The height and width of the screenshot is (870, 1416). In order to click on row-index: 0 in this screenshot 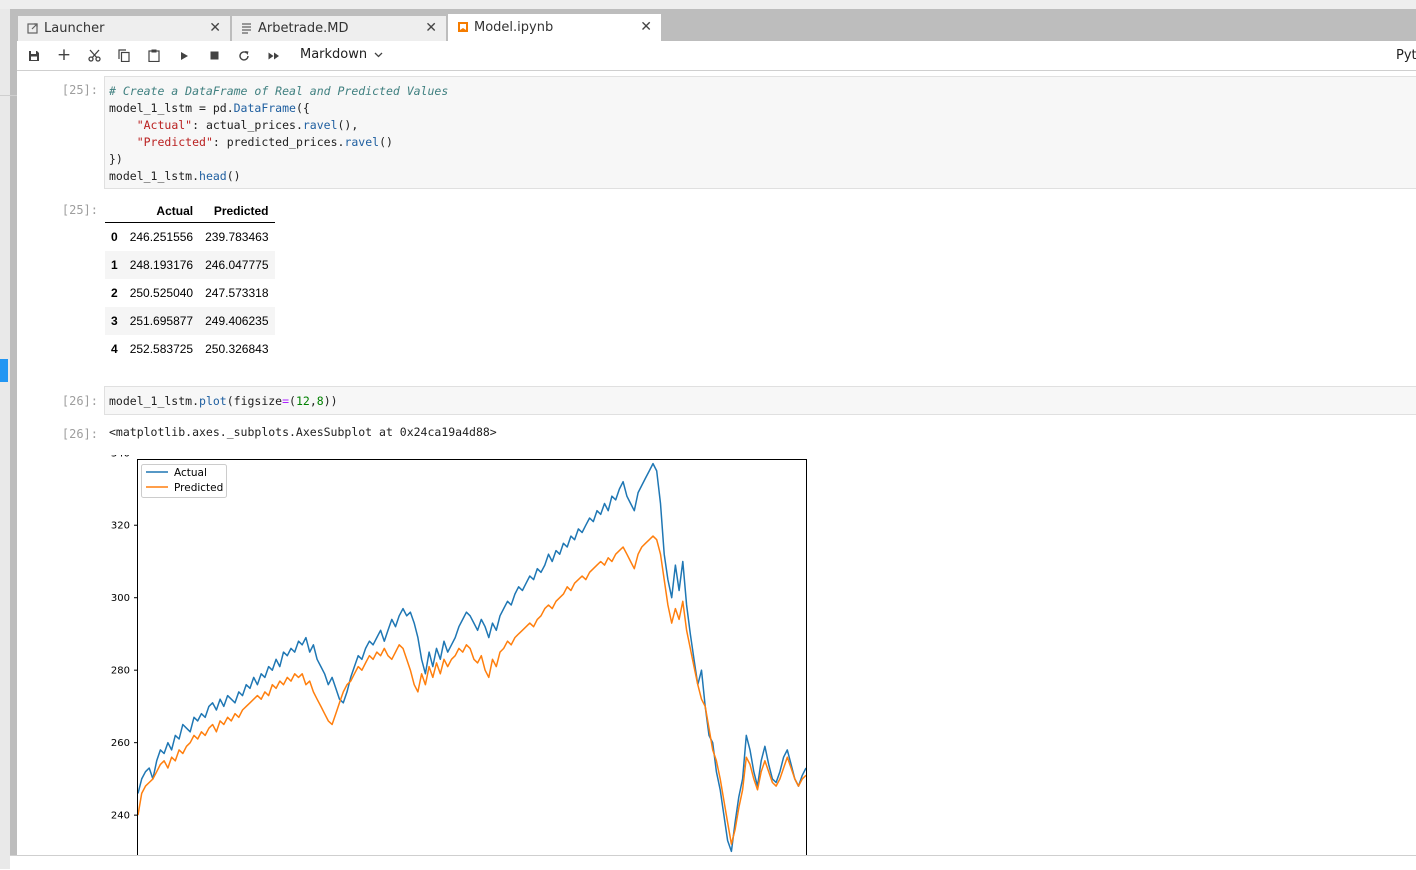, I will do `click(114, 237)`.